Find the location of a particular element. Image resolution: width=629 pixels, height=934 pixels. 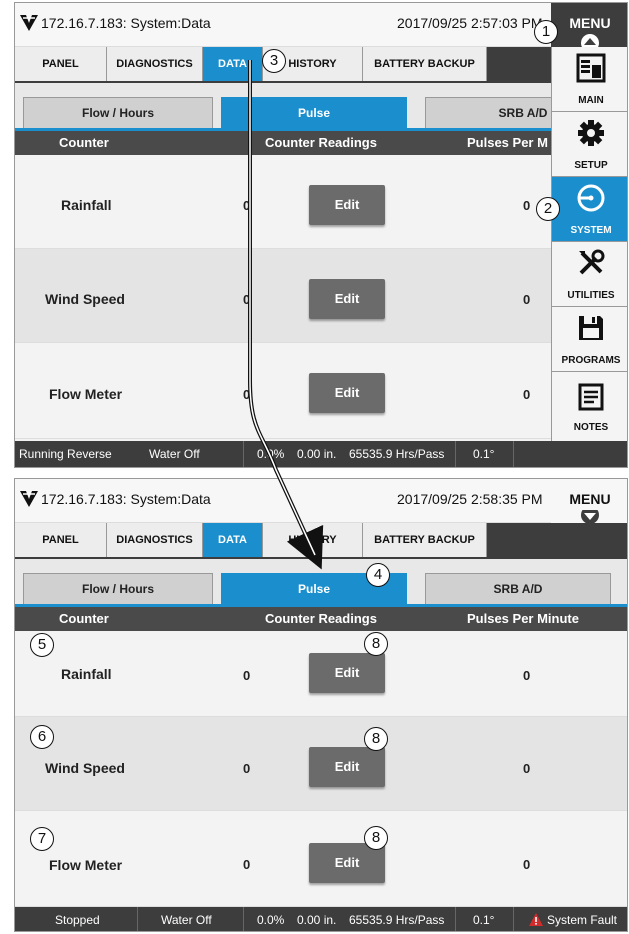

status-fault: System Fault is located at coordinates (582, 920).